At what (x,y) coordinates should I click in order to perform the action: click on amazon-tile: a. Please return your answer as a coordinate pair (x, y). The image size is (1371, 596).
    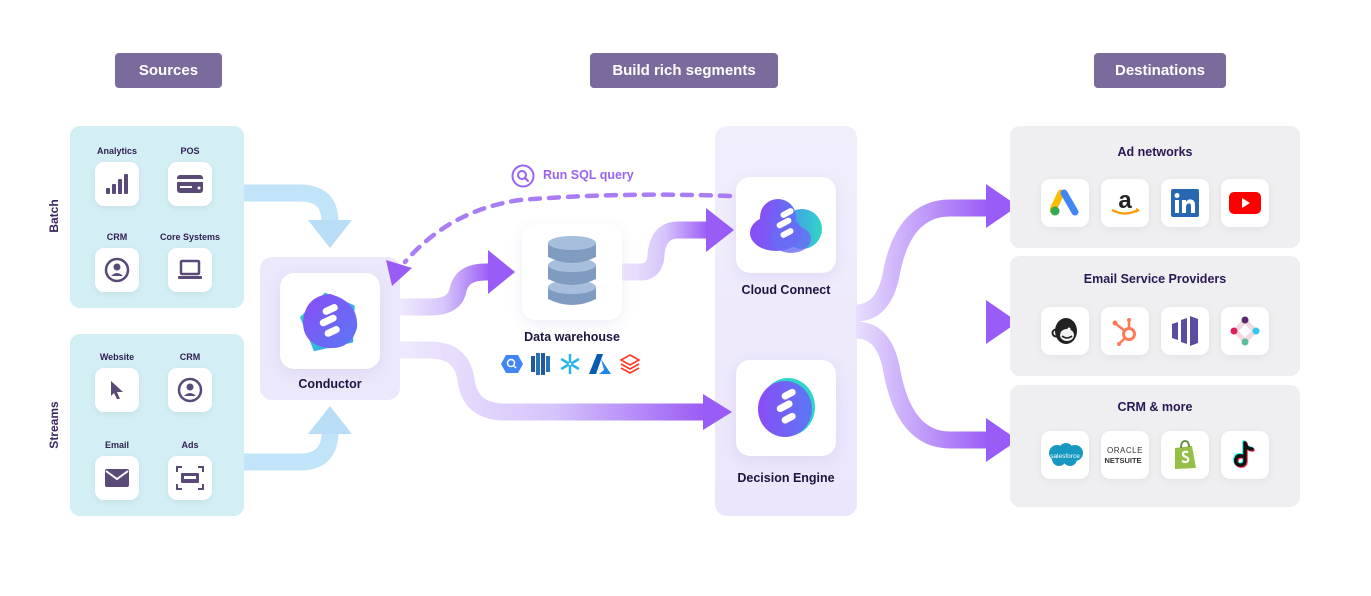
    Looking at the image, I should click on (1125, 203).